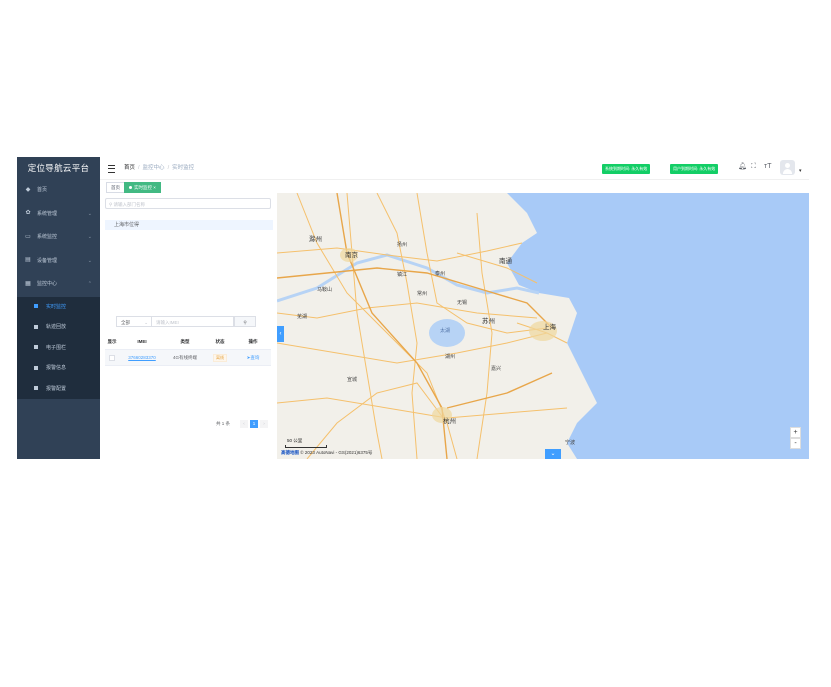 Image resolution: width=831 pixels, height=687 pixels. I want to click on avatar-body, so click(787, 171).